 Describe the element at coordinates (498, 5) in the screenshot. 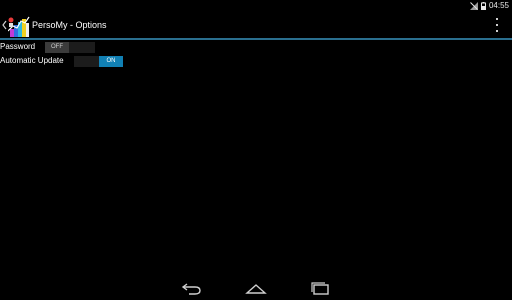

I see `status-clock: 04:55` at that location.